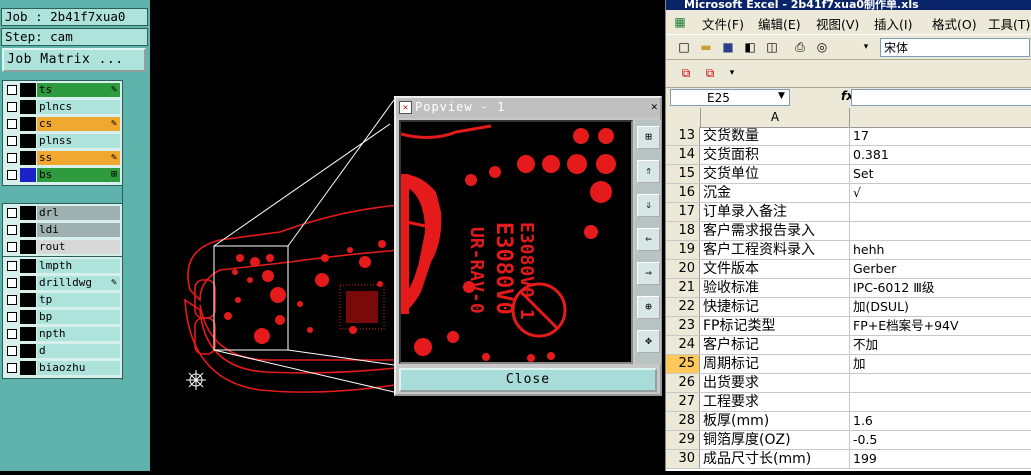 The width and height of the screenshot is (1031, 475). I want to click on layer-row: biaozhu, so click(61, 368).